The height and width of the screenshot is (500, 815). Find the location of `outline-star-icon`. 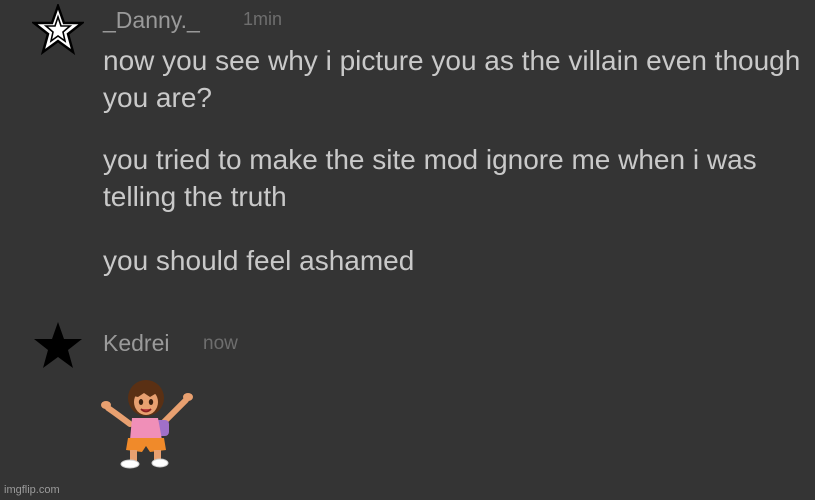

outline-star-icon is located at coordinates (58, 30).